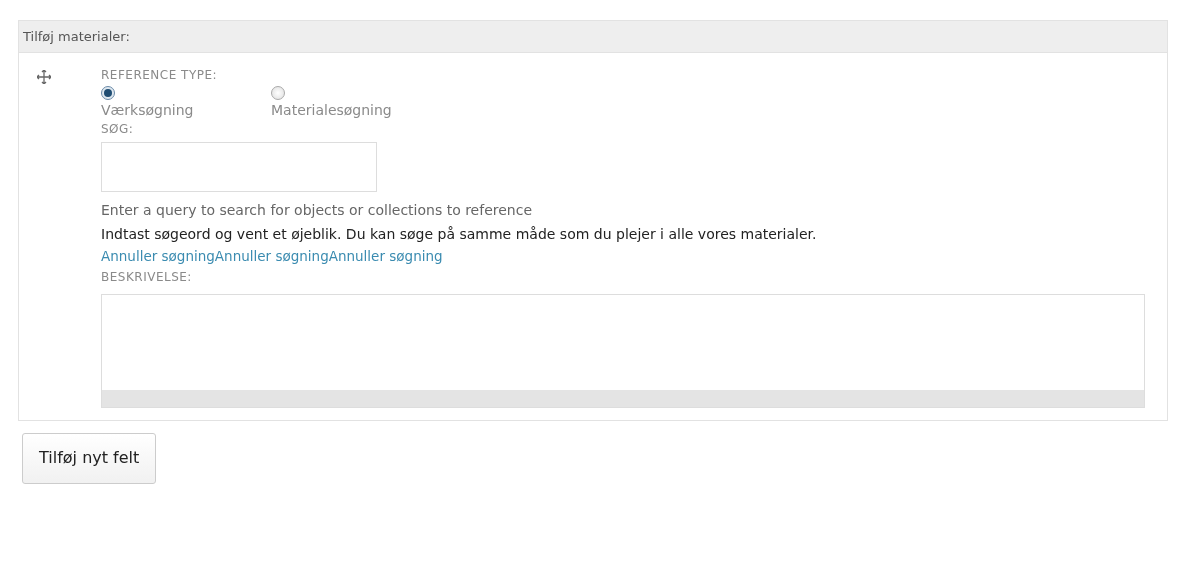 Image resolution: width=1198 pixels, height=563 pixels. I want to click on move-icon, so click(44, 77).